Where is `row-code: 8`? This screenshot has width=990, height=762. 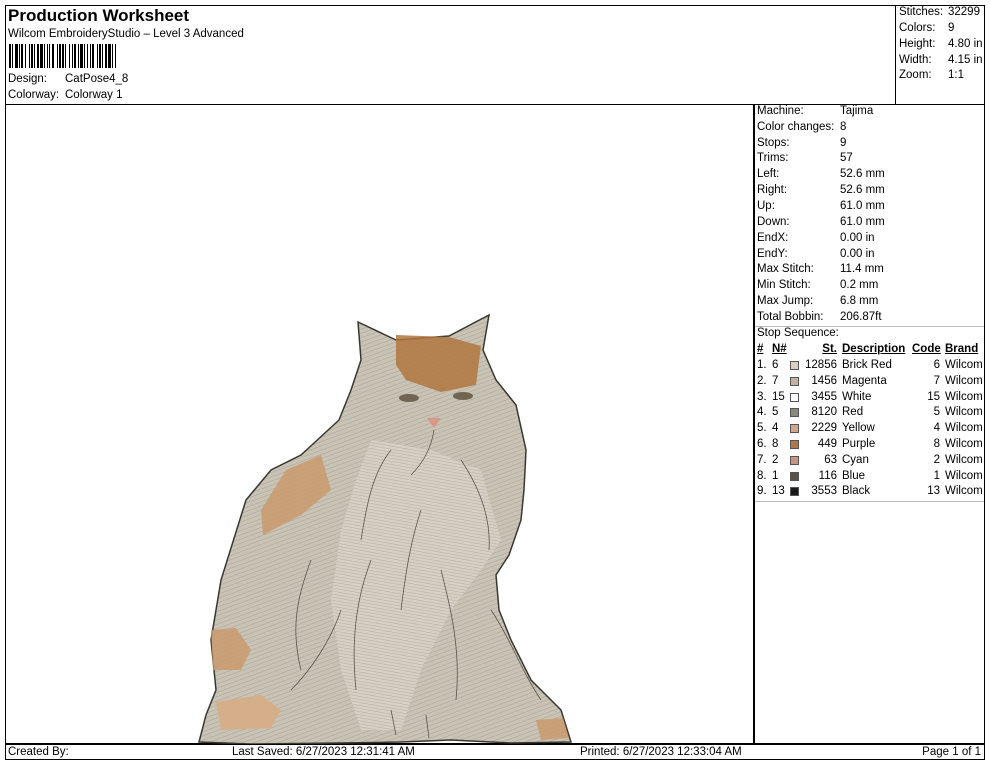 row-code: 8 is located at coordinates (936, 444).